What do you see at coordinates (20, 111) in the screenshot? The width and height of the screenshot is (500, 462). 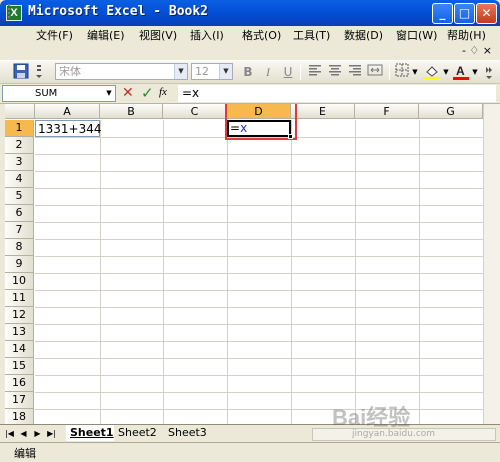 I see `select-all-corner` at bounding box center [20, 111].